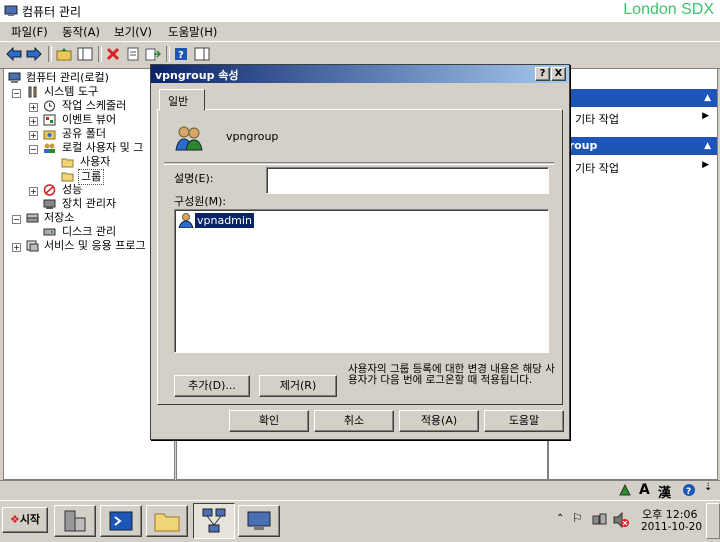  Describe the element at coordinates (81, 32) in the screenshot. I see `menu-action: 동작(A)` at that location.